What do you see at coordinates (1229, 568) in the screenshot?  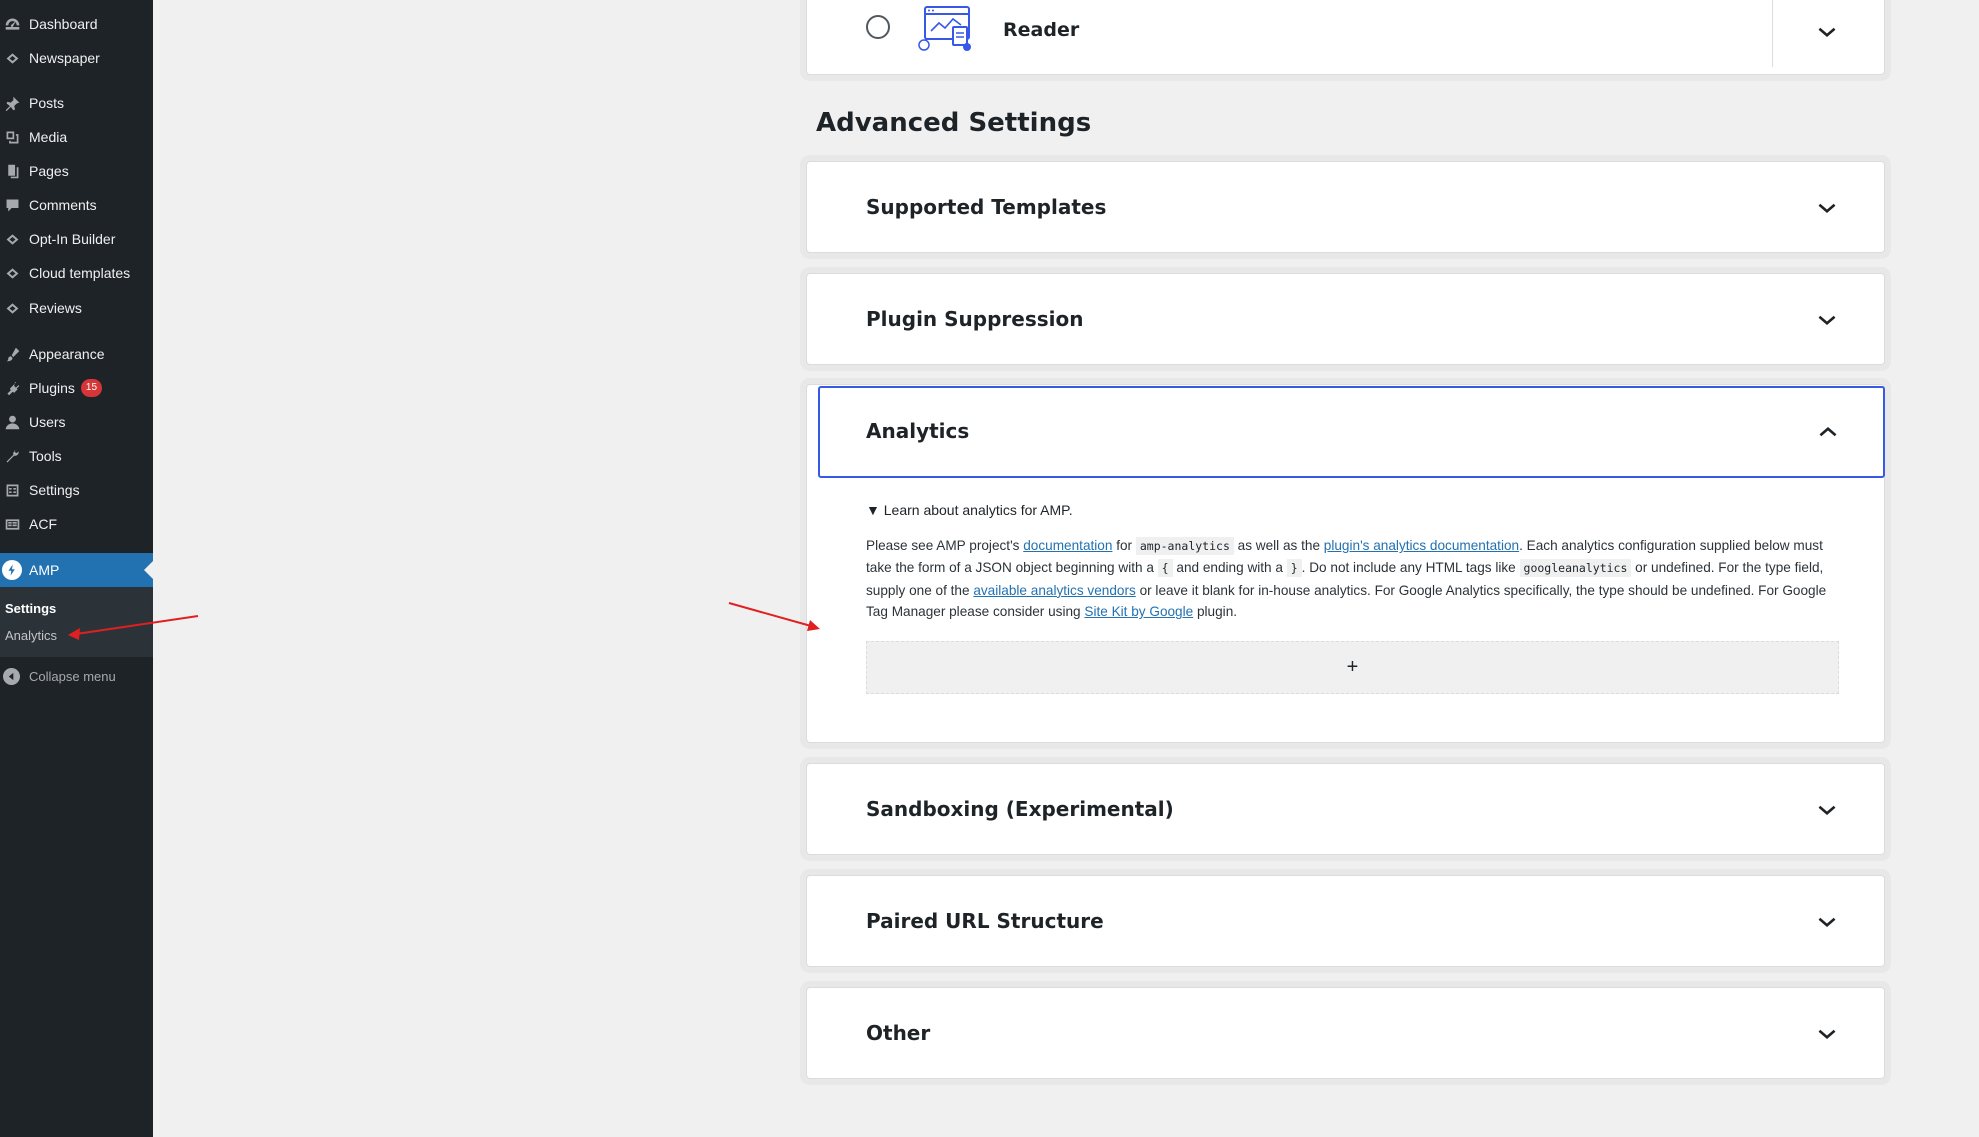 I see `help-text-part: and ending with a` at bounding box center [1229, 568].